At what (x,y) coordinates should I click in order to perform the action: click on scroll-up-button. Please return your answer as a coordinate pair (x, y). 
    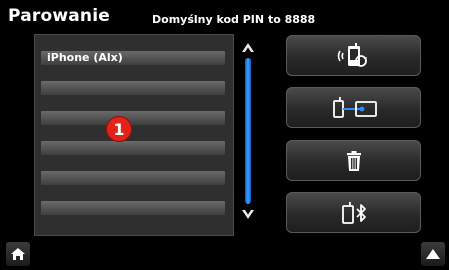
    Looking at the image, I should click on (248, 48).